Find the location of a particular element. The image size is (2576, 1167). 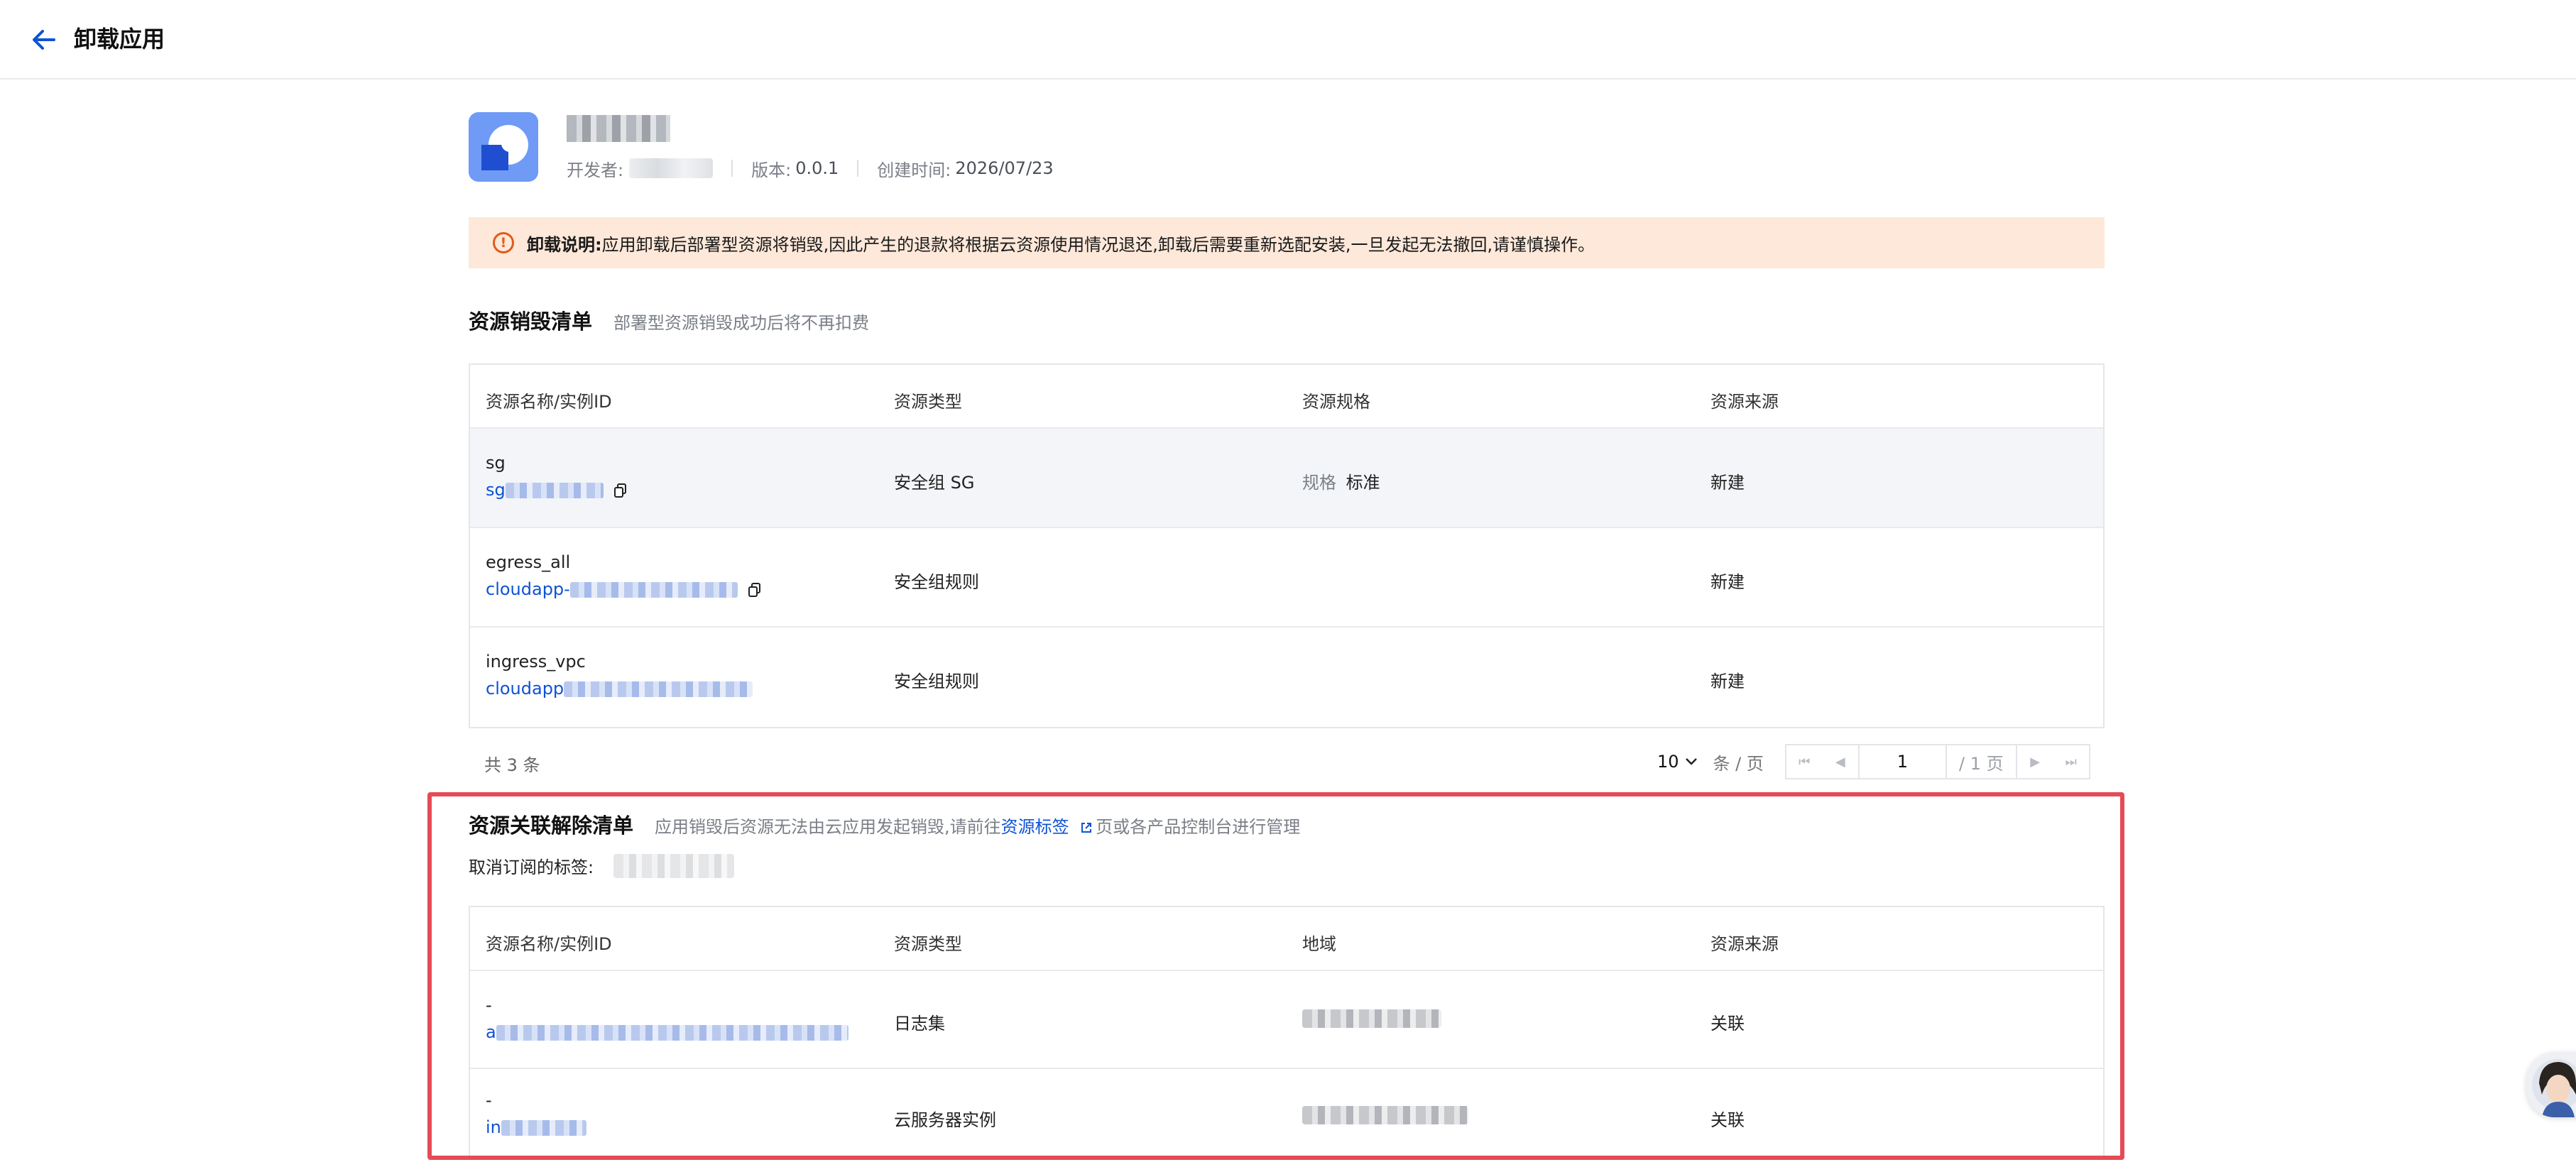

back-arrow-icon is located at coordinates (44, 39).